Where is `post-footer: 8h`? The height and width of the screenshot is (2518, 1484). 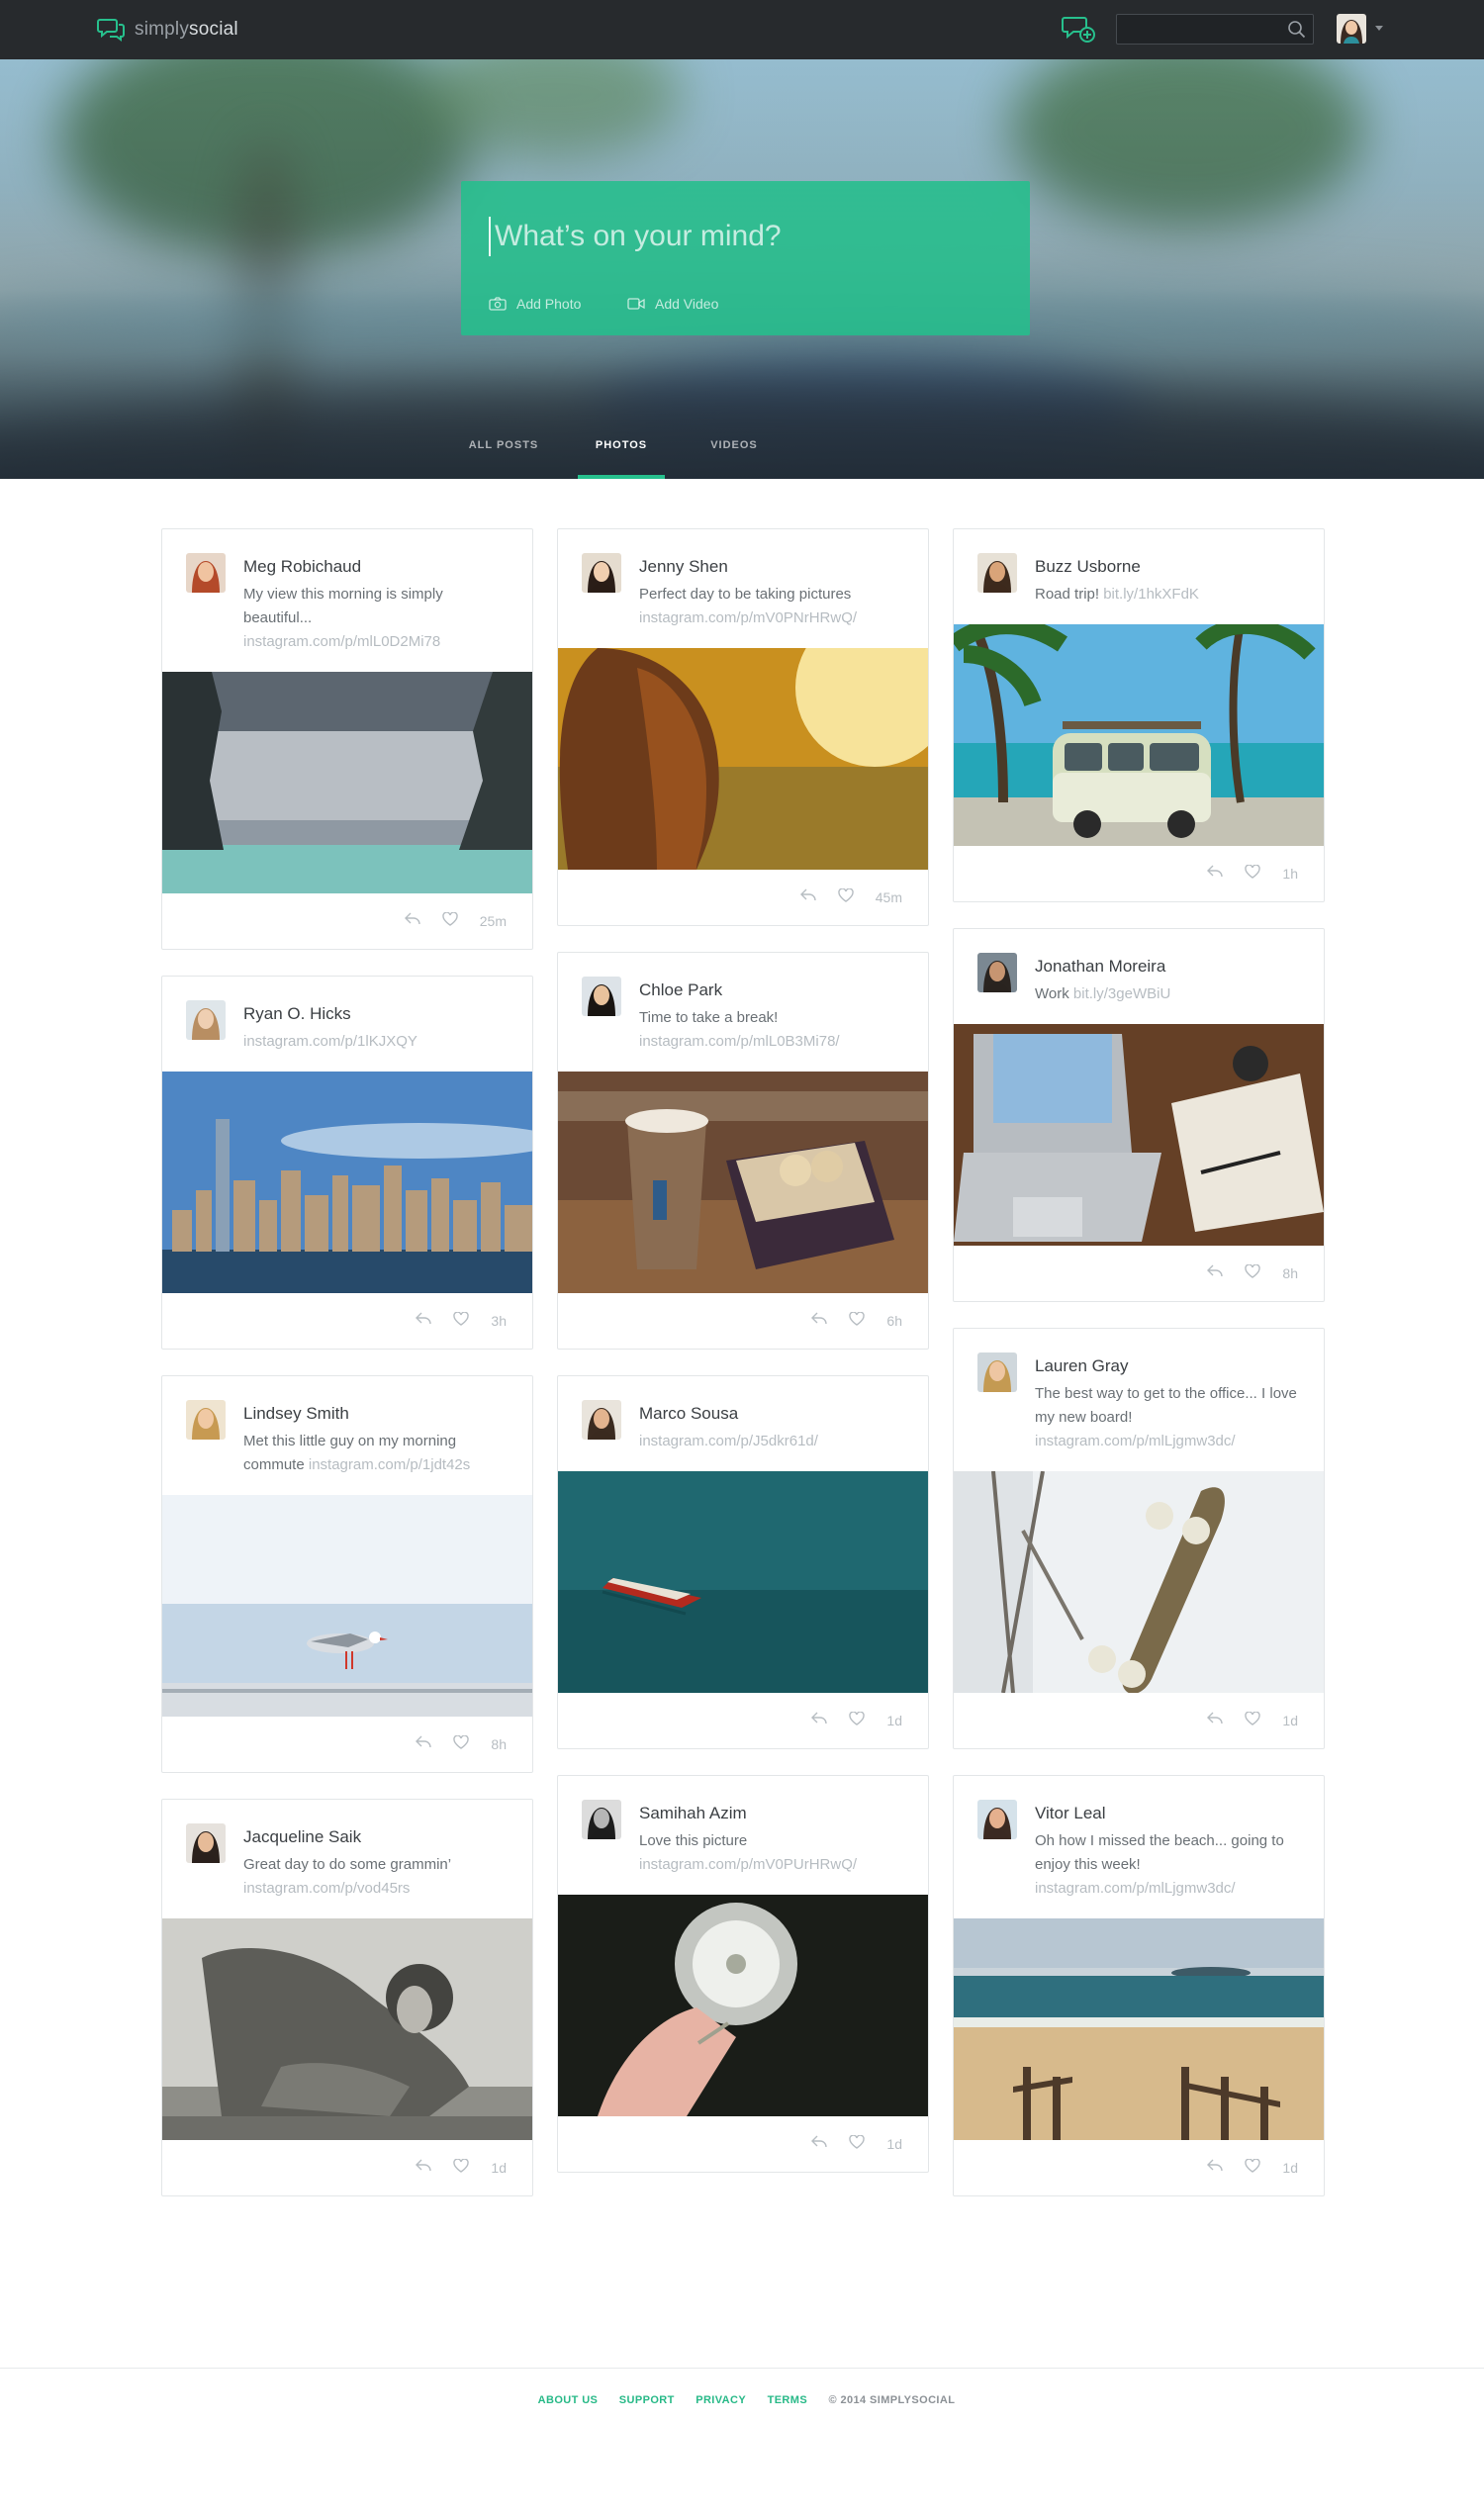 post-footer: 8h is located at coordinates (1139, 1273).